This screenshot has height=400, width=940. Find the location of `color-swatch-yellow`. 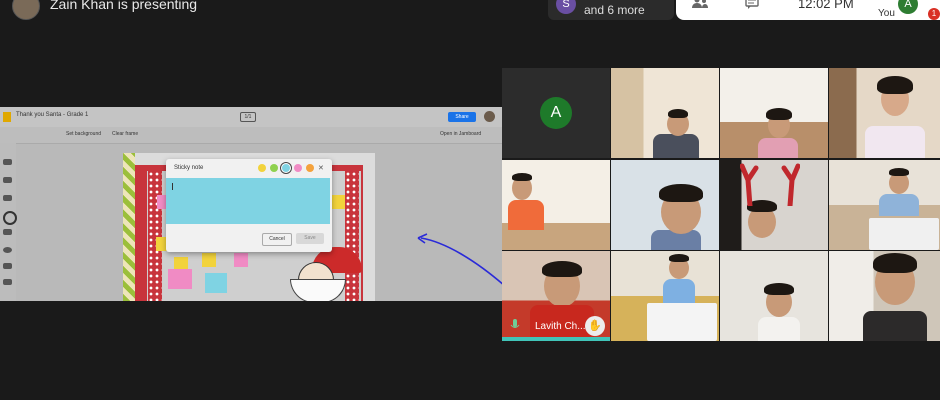

color-swatch-yellow is located at coordinates (262, 168).